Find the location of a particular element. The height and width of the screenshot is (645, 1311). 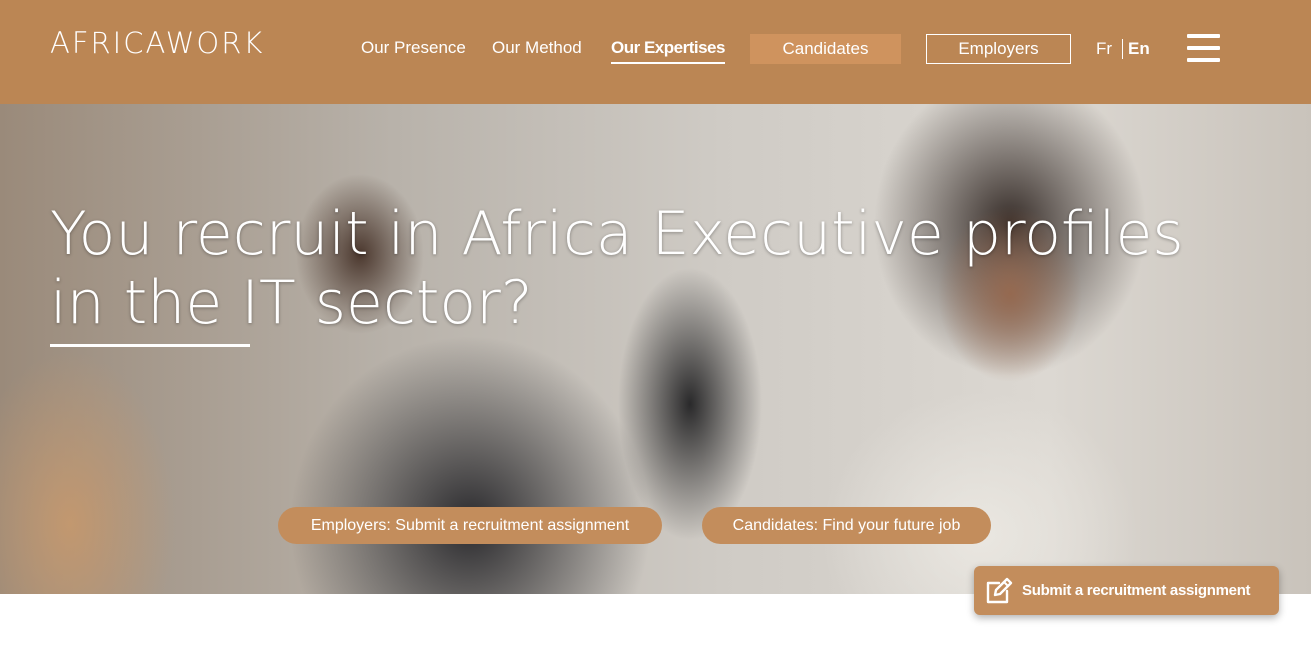

language-en-link: En is located at coordinates (1139, 49).